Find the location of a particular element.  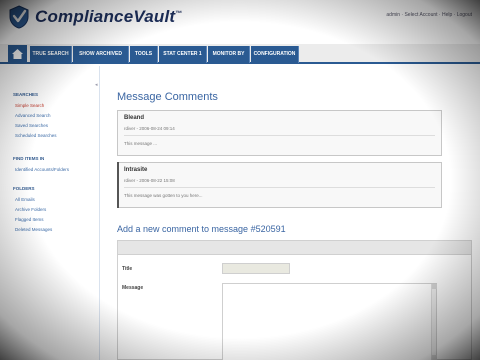

title-label: Title is located at coordinates (127, 269).